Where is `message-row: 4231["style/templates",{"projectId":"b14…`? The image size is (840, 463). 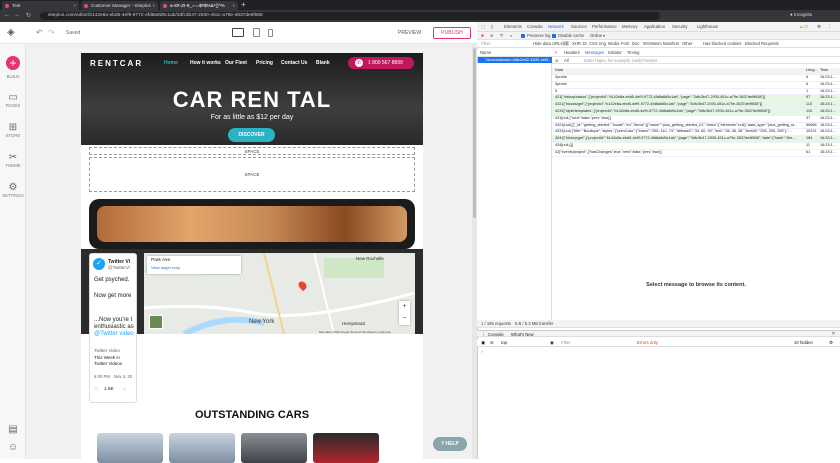 message-row: 4231["style/templates",{"projectId":"b14… is located at coordinates (696, 112).